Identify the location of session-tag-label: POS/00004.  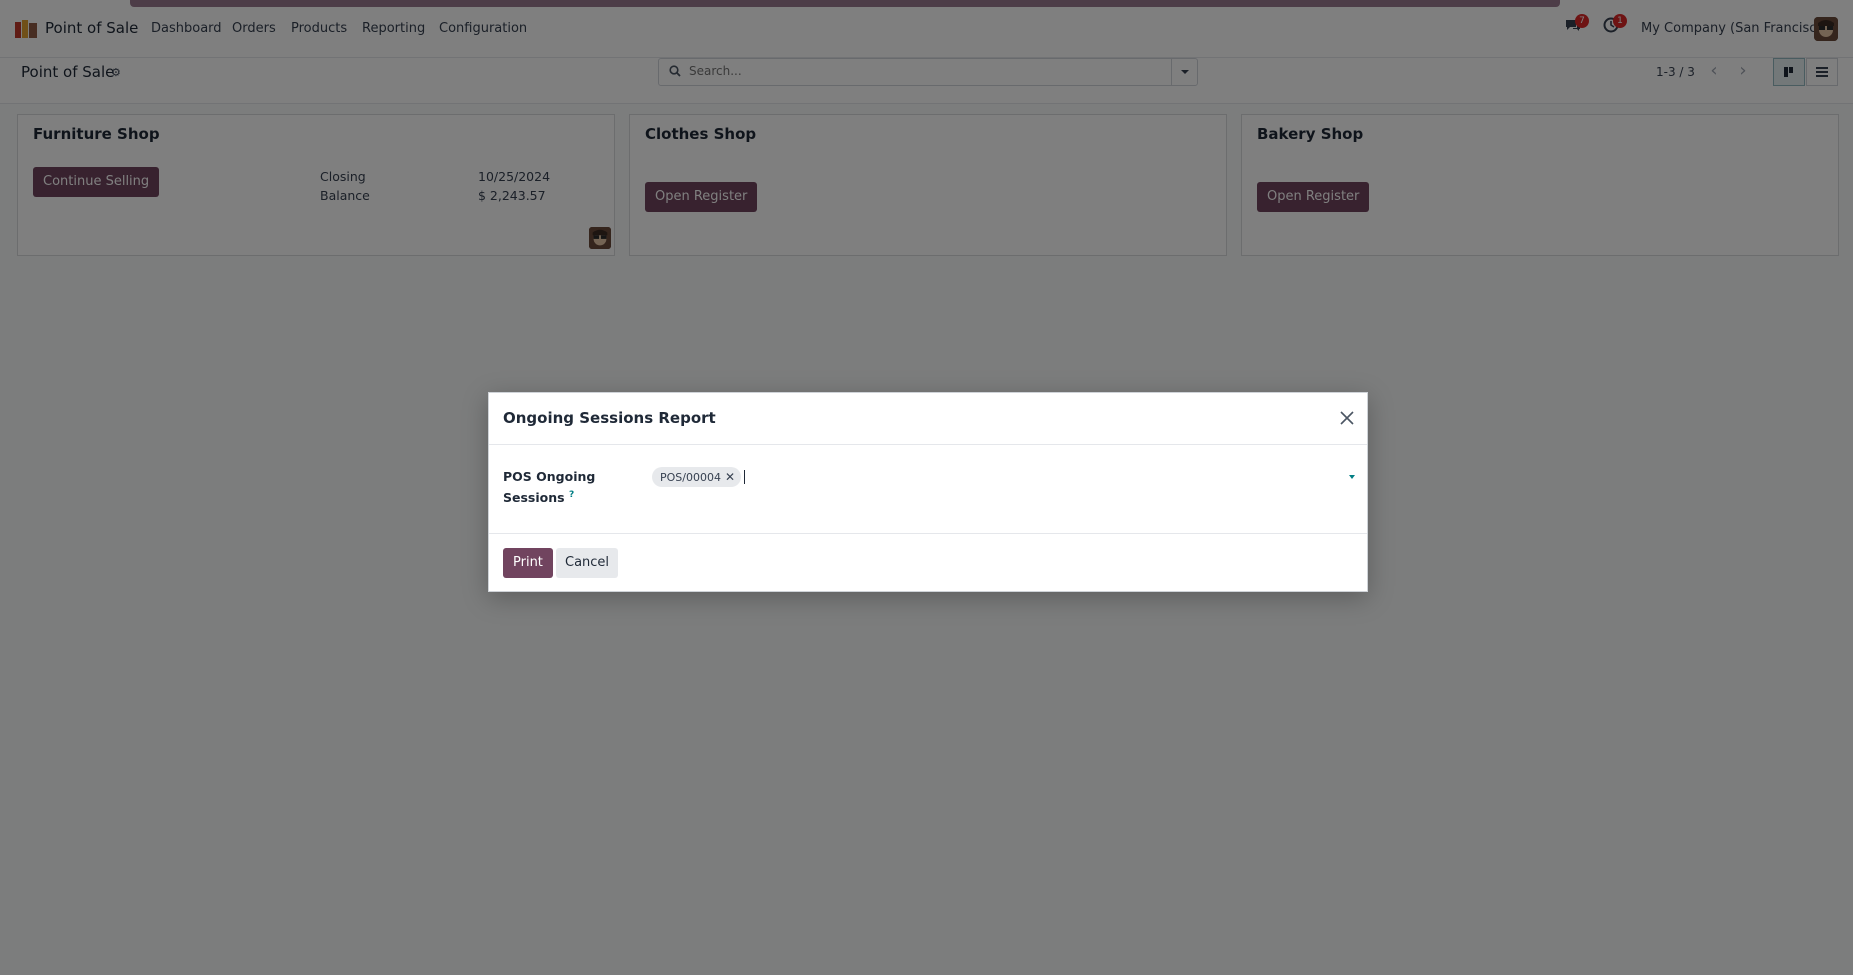
(690, 477).